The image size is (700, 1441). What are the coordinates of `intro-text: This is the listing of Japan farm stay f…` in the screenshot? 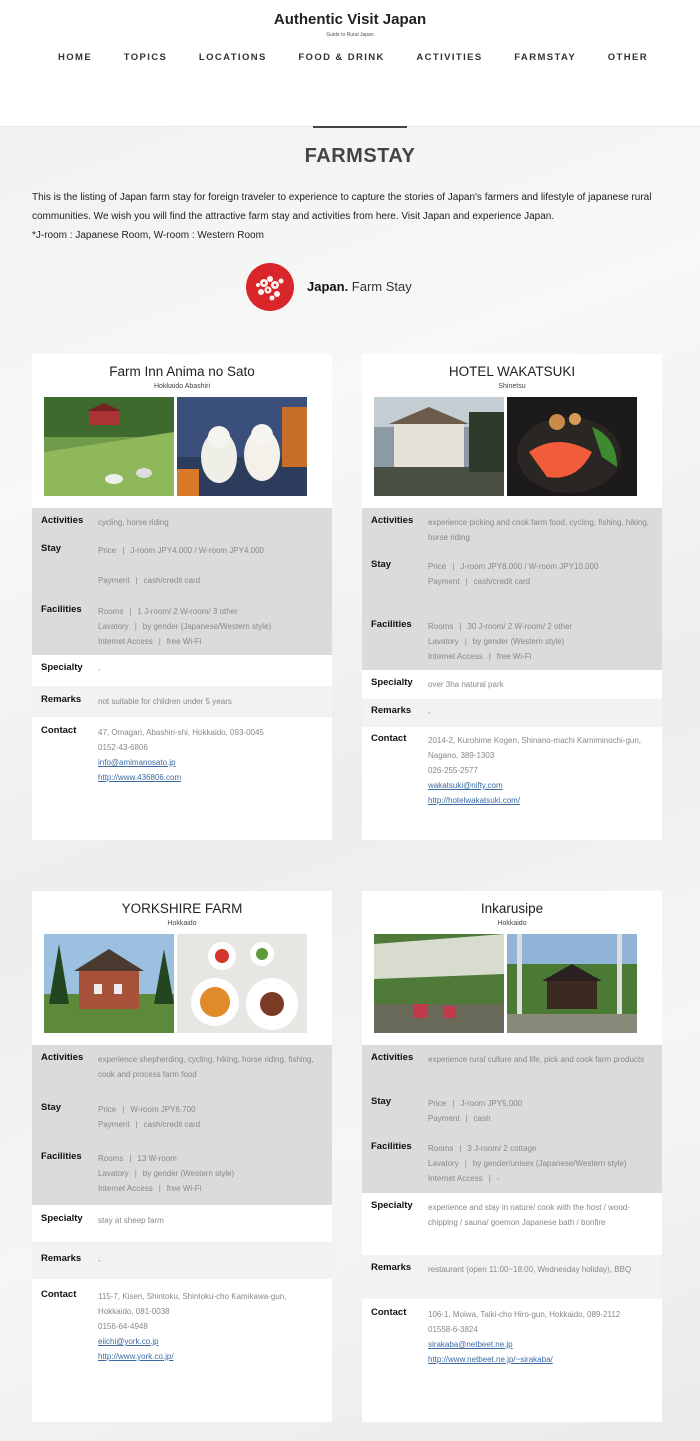 It's located at (357, 216).